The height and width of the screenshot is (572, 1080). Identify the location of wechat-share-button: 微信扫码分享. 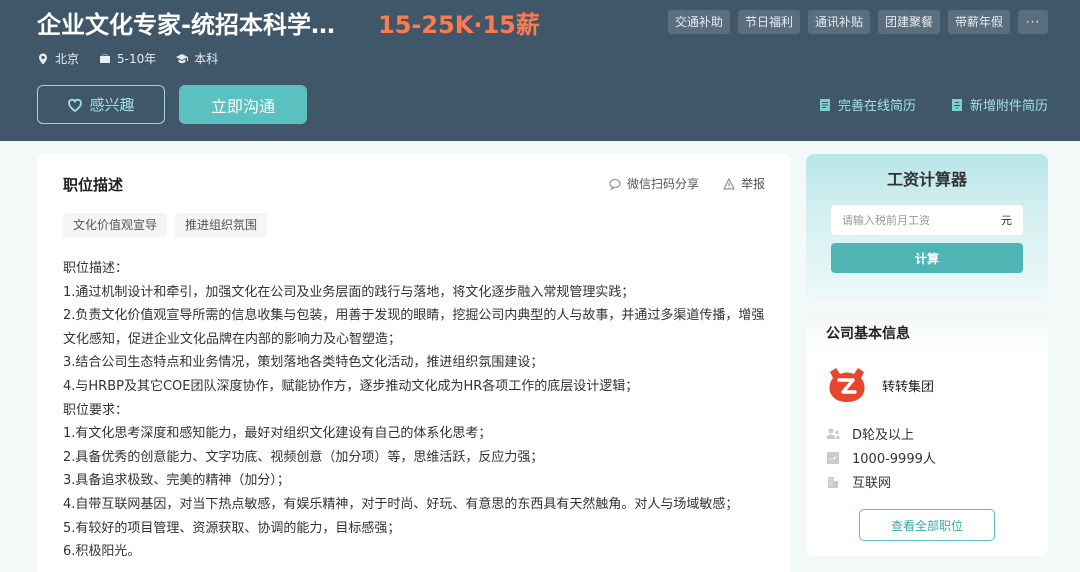
(654, 183).